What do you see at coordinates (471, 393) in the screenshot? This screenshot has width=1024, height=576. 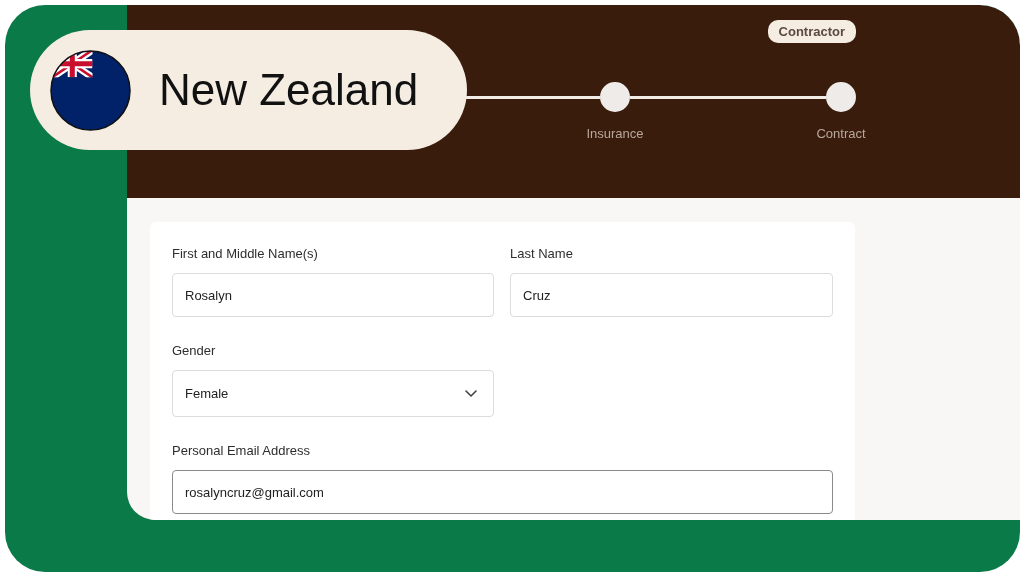 I see `chevron-down-icon` at bounding box center [471, 393].